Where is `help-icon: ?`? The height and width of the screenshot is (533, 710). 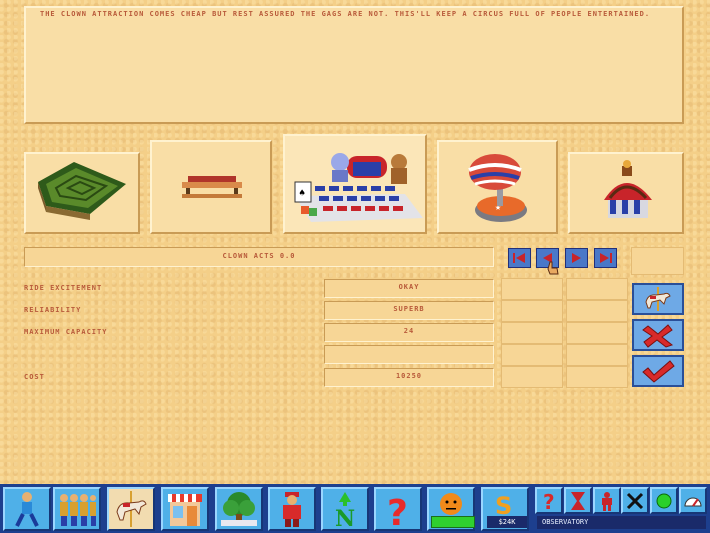
help-icon: ? is located at coordinates (397, 510).